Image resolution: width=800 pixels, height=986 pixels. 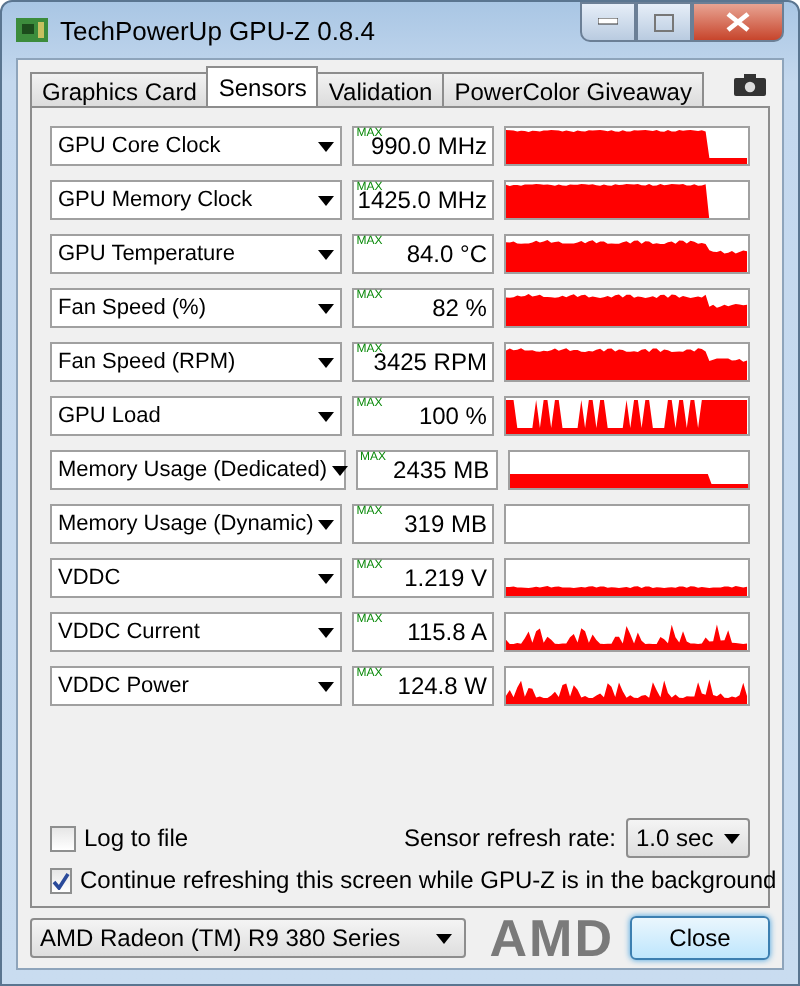 What do you see at coordinates (196, 686) in the screenshot?
I see `sensor-select: VDDC Power` at bounding box center [196, 686].